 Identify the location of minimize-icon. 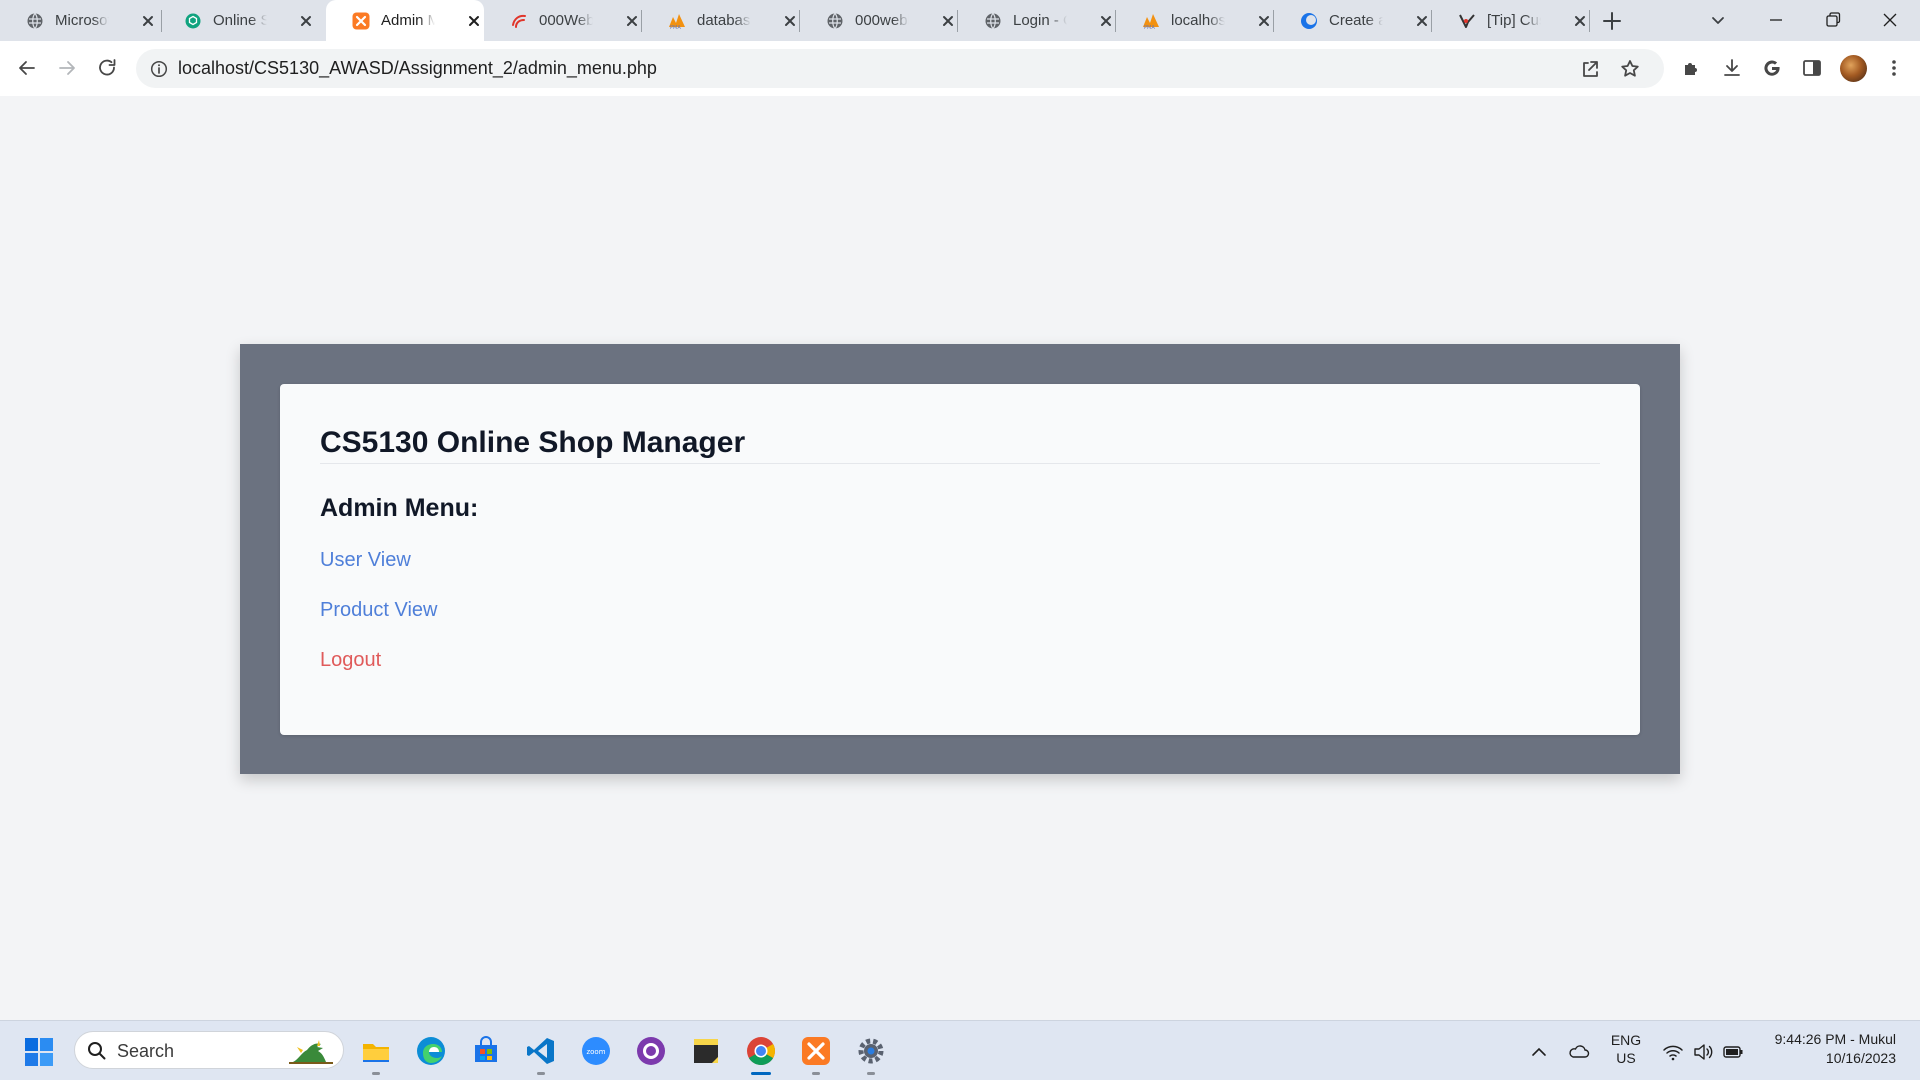
(1776, 20).